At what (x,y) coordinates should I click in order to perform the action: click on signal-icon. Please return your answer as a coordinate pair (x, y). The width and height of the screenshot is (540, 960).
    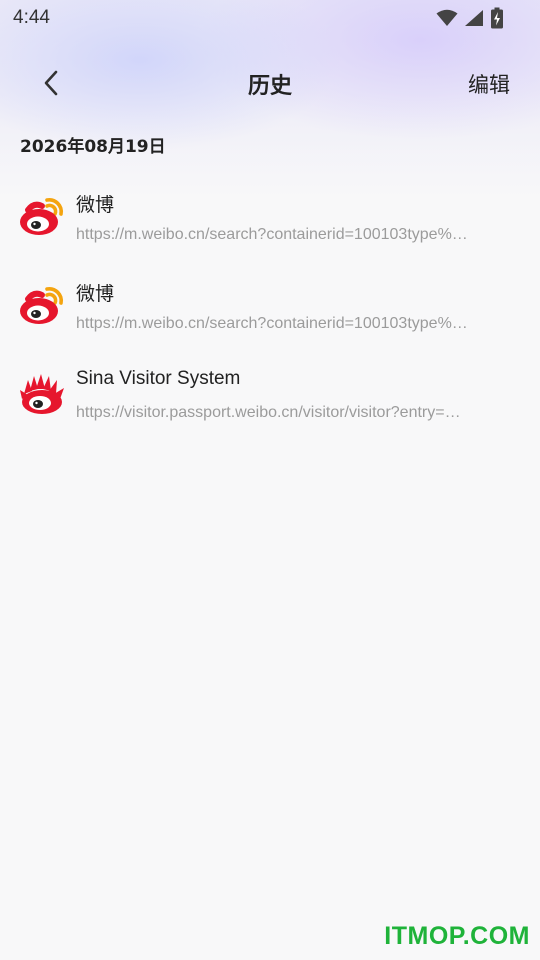
    Looking at the image, I should click on (474, 18).